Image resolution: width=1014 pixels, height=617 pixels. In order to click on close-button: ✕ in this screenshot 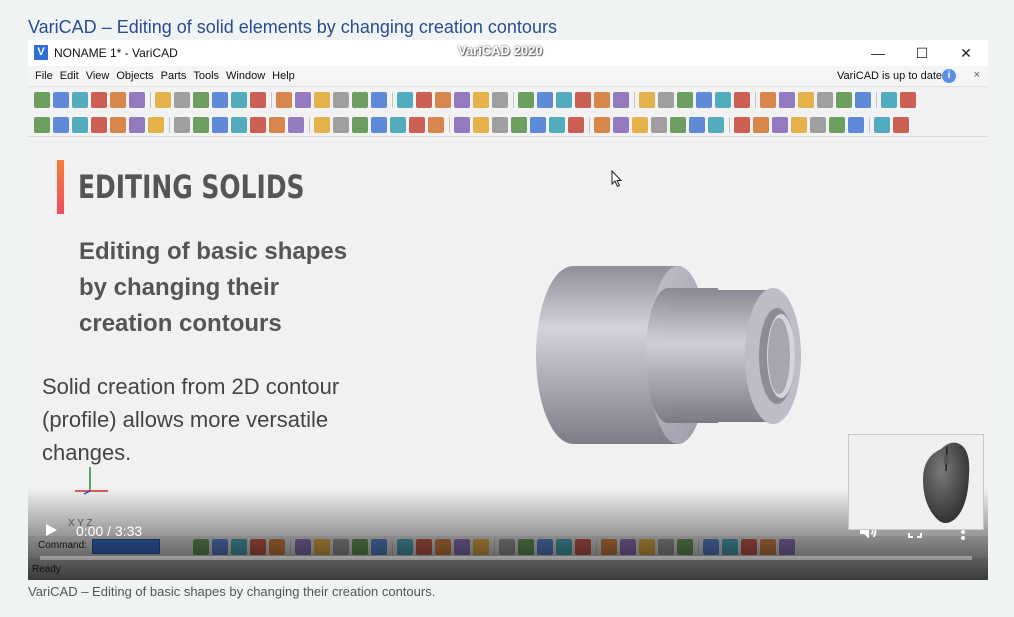, I will do `click(966, 53)`.